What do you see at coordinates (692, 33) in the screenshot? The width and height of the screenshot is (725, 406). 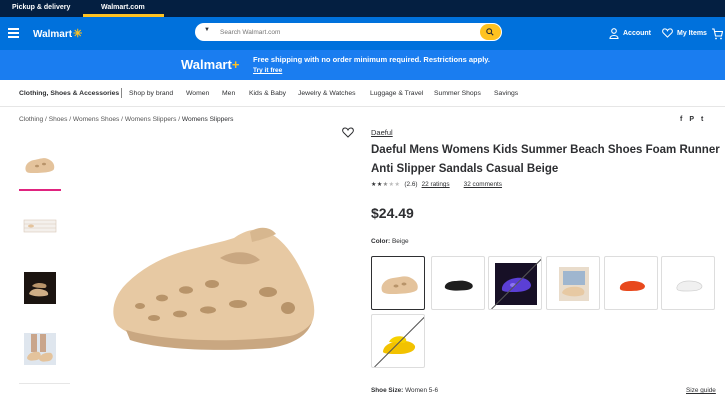 I see `my-items-label: My Items` at bounding box center [692, 33].